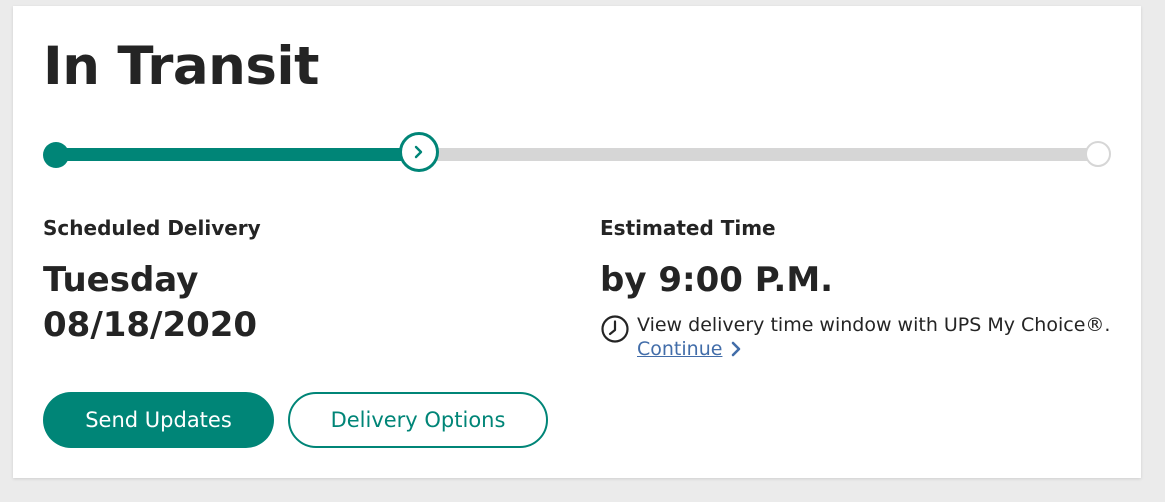 The height and width of the screenshot is (502, 1165). What do you see at coordinates (158, 420) in the screenshot?
I see `send-updates-button: Send Updates` at bounding box center [158, 420].